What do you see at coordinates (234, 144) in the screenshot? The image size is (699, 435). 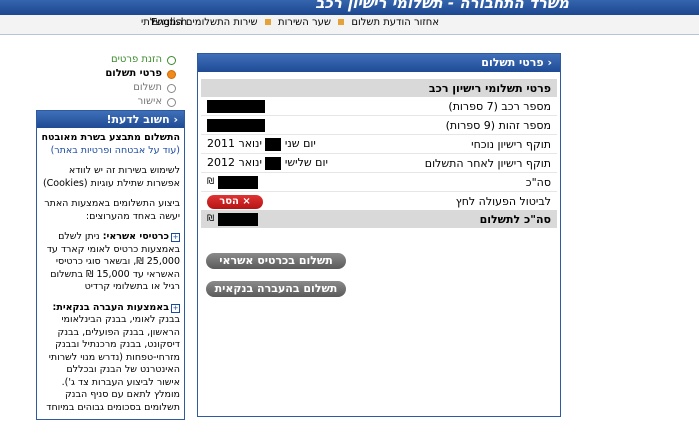 I see `current-license-date: ינואר 2011` at bounding box center [234, 144].